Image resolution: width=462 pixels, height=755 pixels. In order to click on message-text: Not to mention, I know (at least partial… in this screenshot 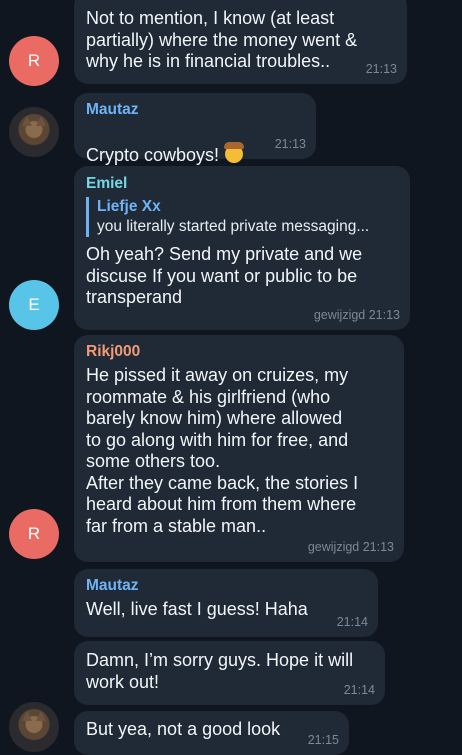, I will do `click(222, 39)`.